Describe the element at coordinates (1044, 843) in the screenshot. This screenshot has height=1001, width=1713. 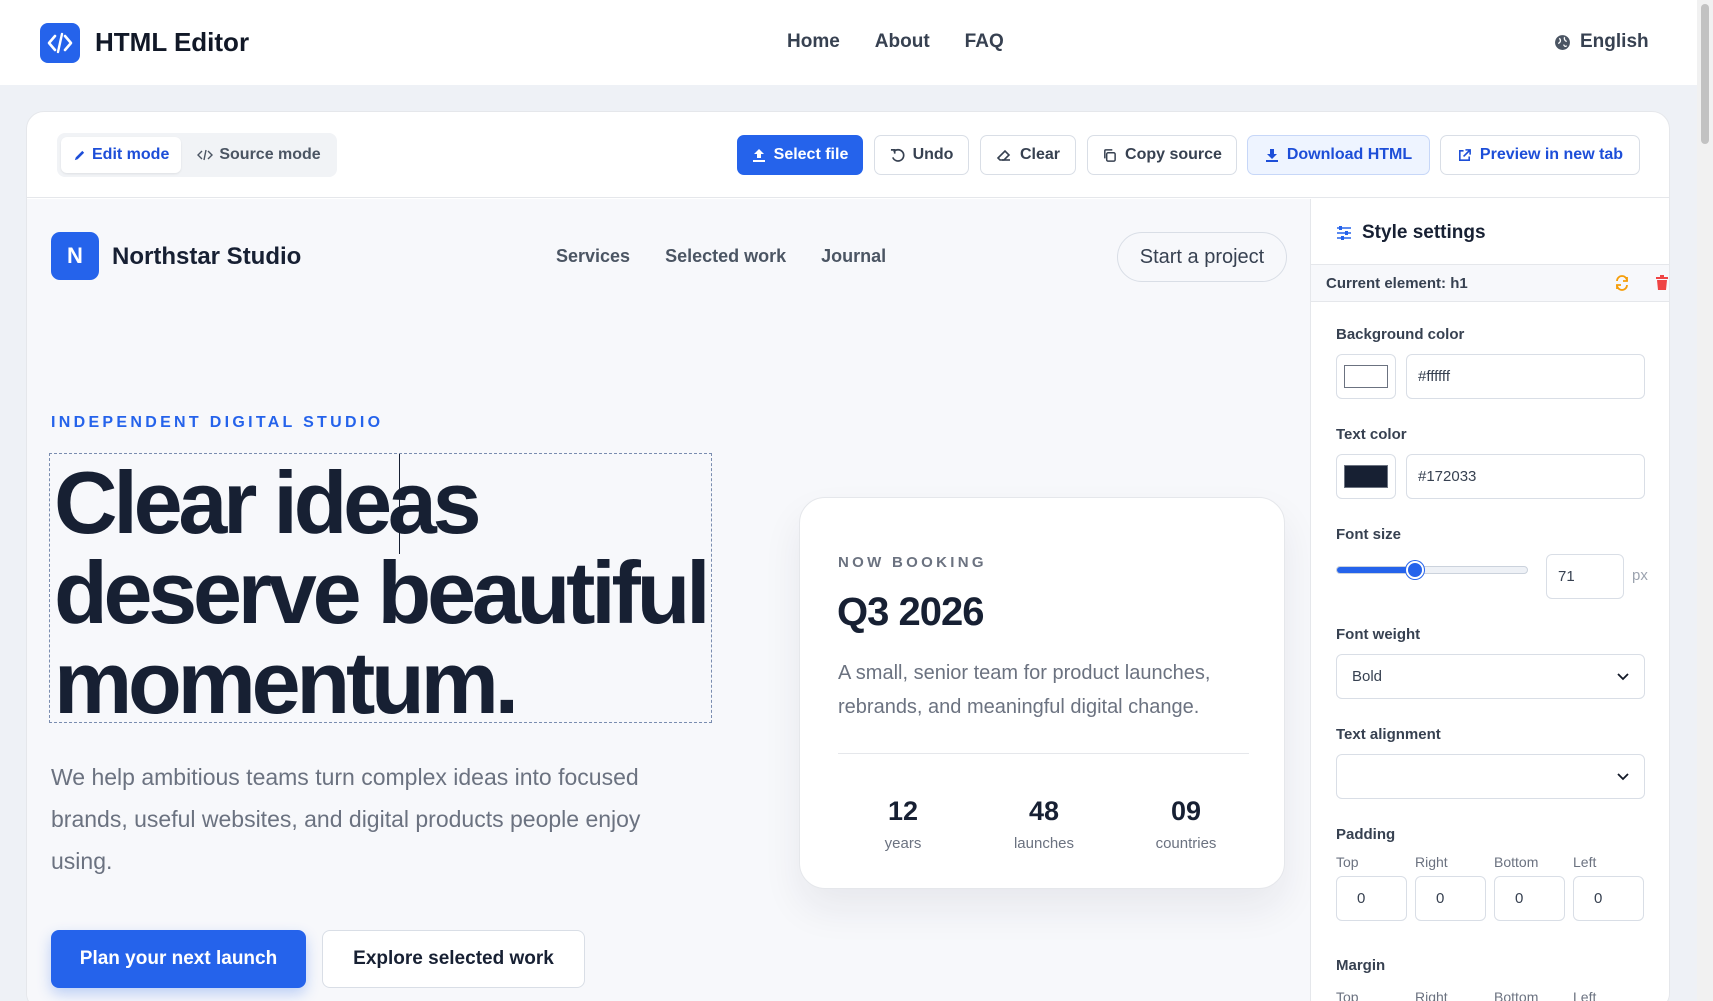
I see `stat-label: launches` at that location.